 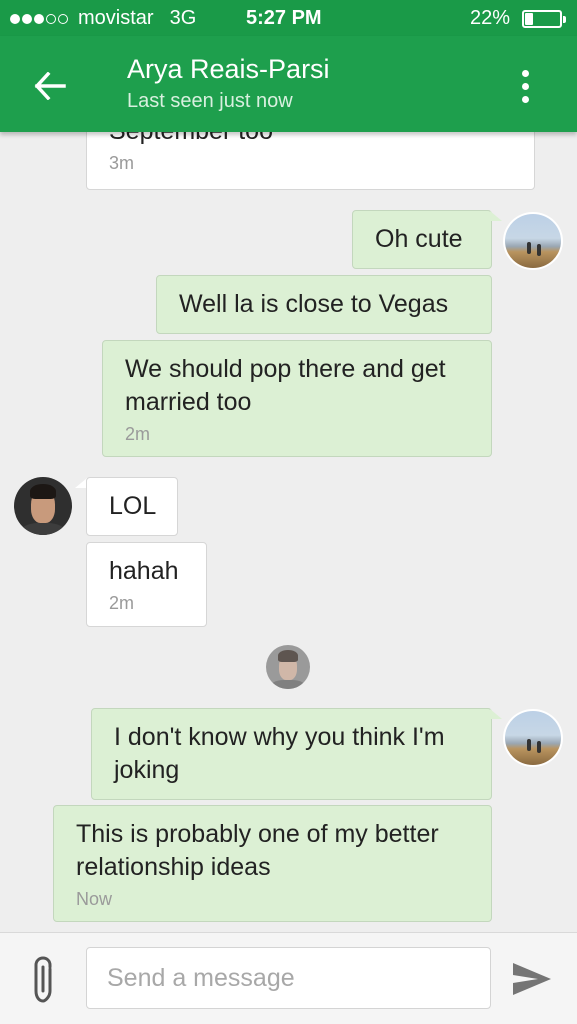 I want to click on message-time: Now, so click(x=94, y=899).